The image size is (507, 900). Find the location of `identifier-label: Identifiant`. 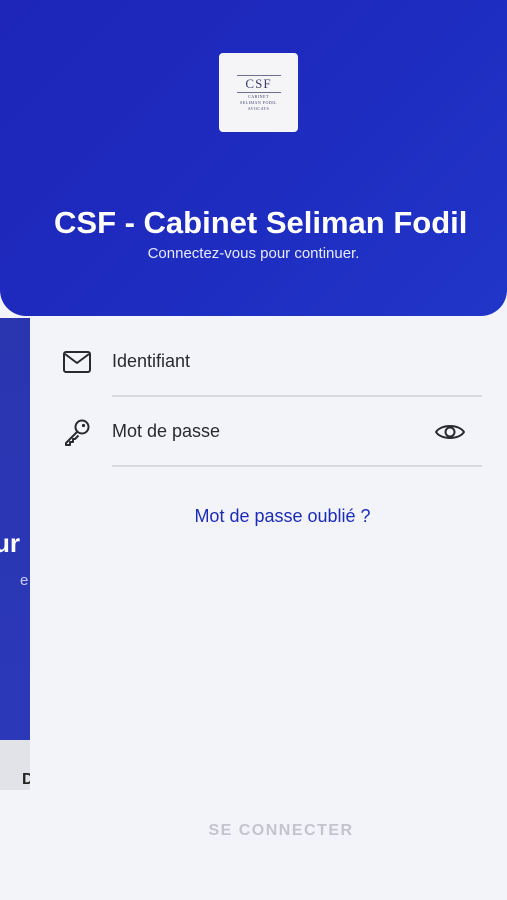

identifier-label: Identifiant is located at coordinates (151, 361).